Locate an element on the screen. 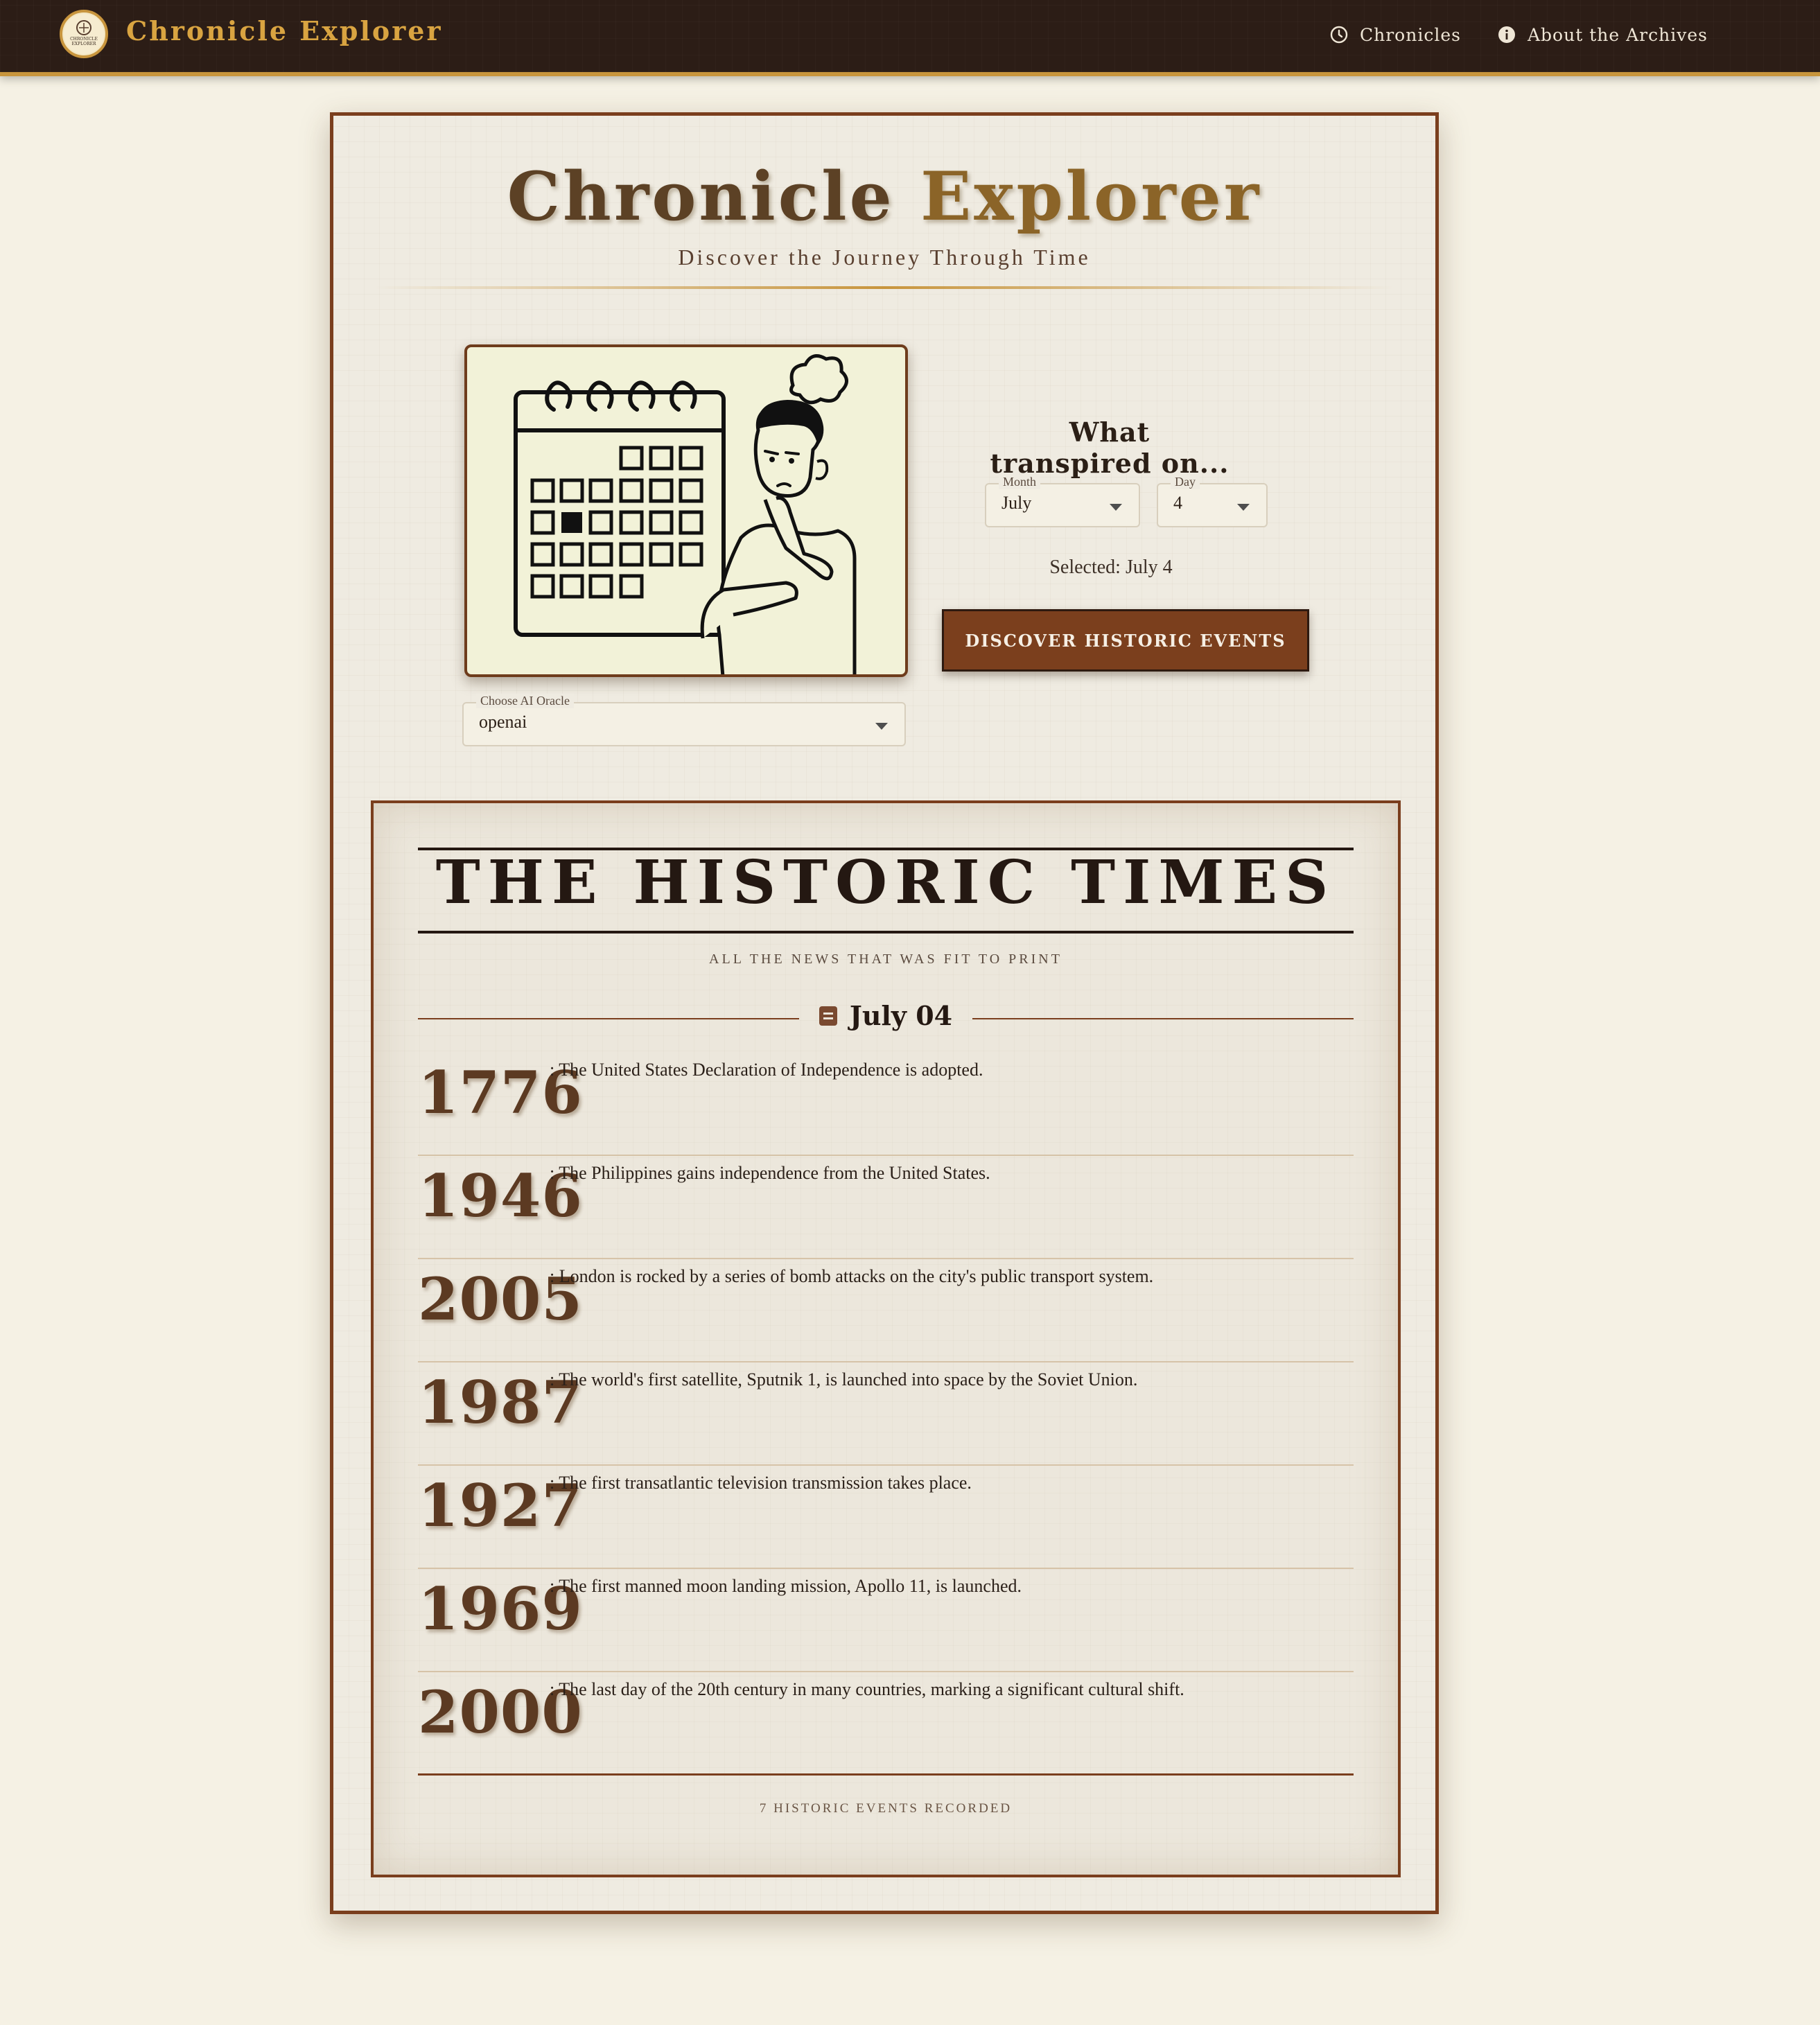  page-subtitle: Discover the Journey Through Time is located at coordinates (884, 257).